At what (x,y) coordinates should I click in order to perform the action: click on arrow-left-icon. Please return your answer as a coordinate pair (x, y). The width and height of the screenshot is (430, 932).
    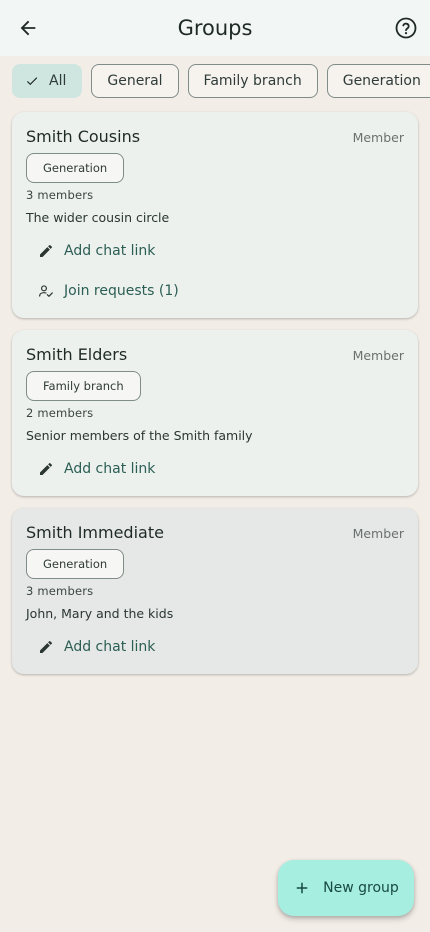
    Looking at the image, I should click on (28, 28).